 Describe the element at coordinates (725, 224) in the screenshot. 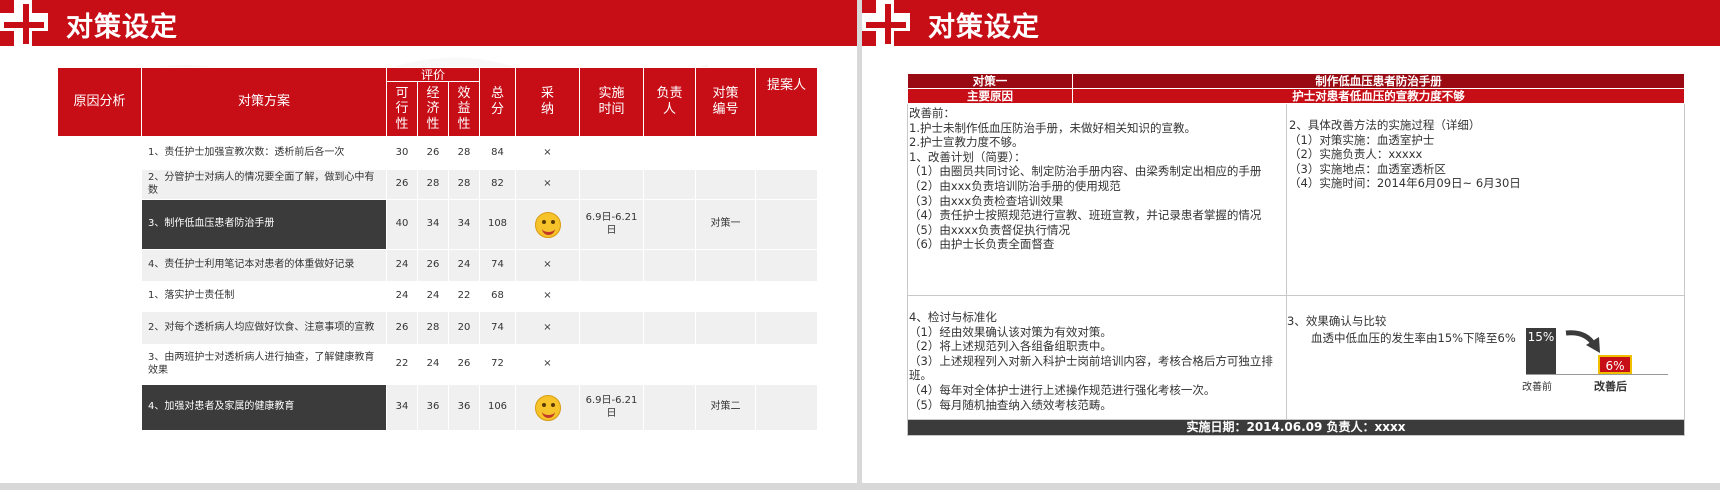

I see `code-cell: 对策一` at that location.